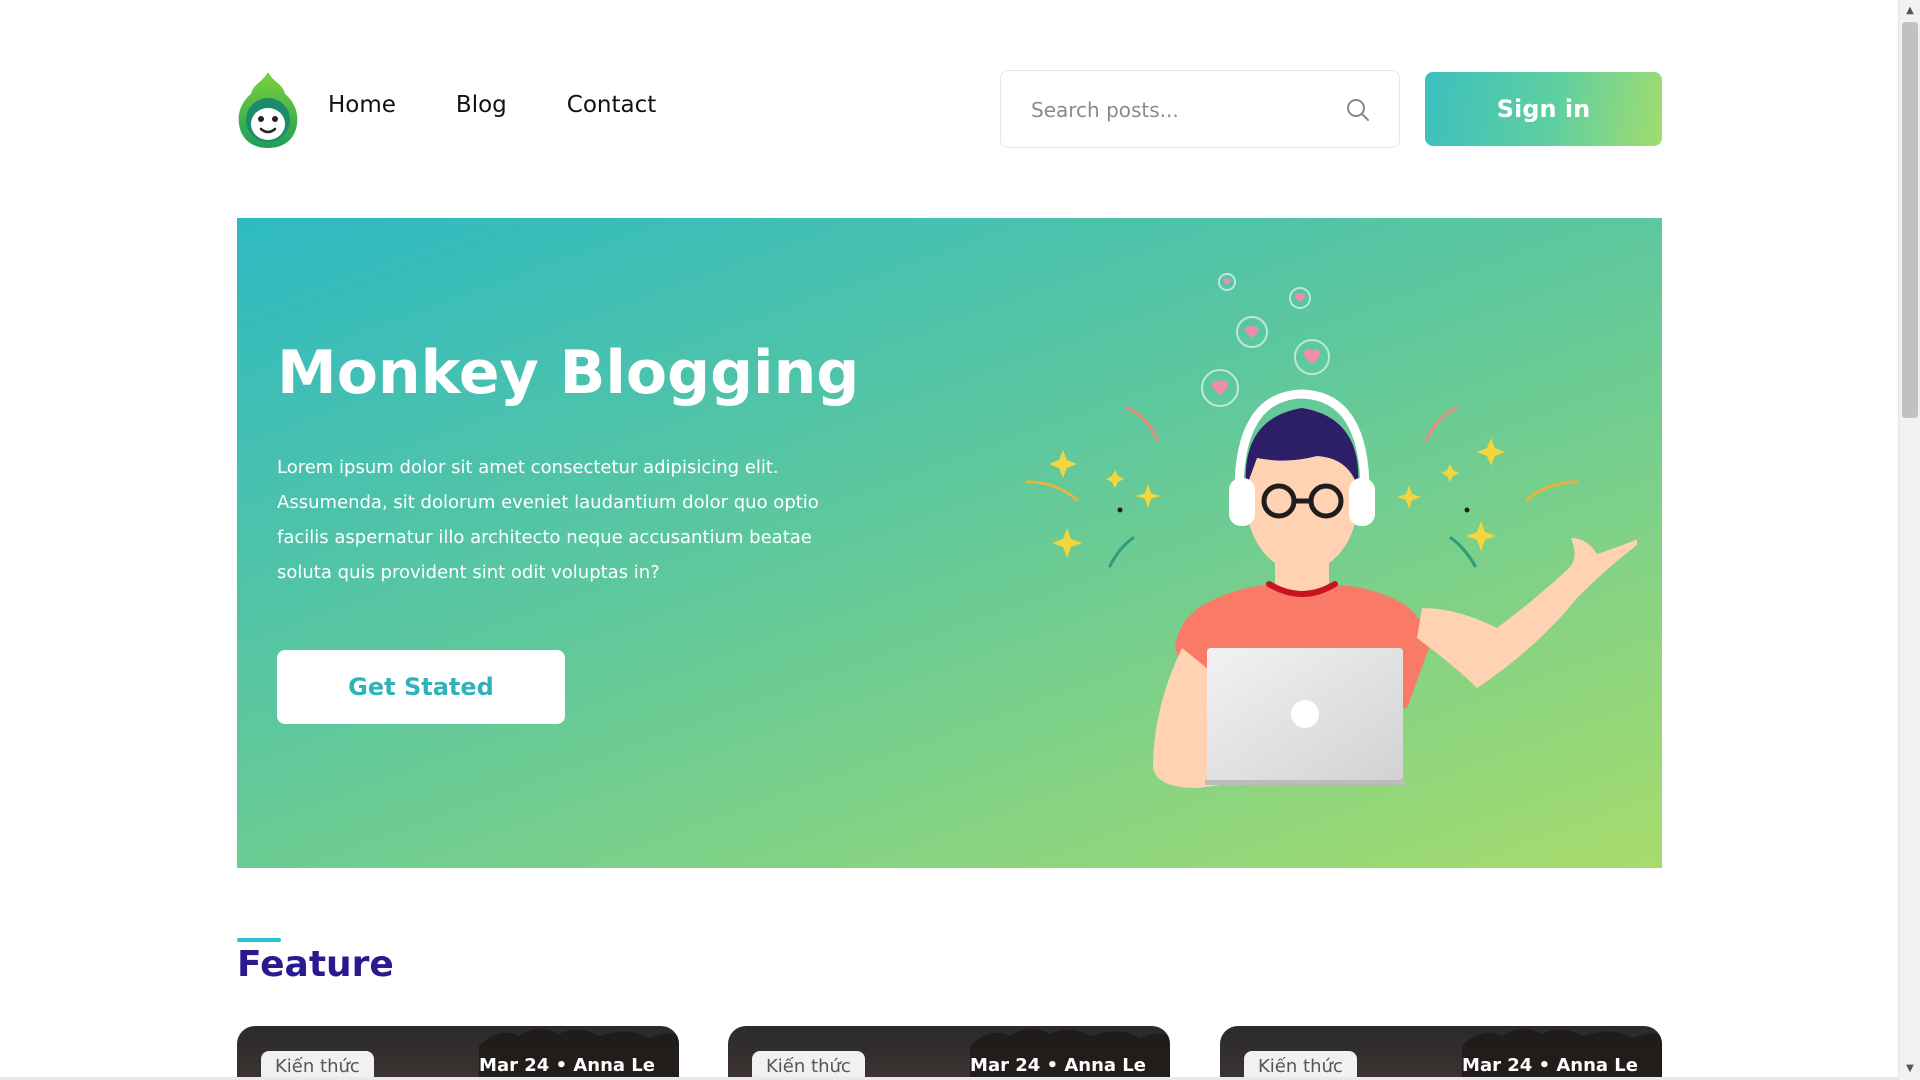 This screenshot has width=1920, height=1080. What do you see at coordinates (568, 373) in the screenshot?
I see `hero-title: Monkey Blogging` at bounding box center [568, 373].